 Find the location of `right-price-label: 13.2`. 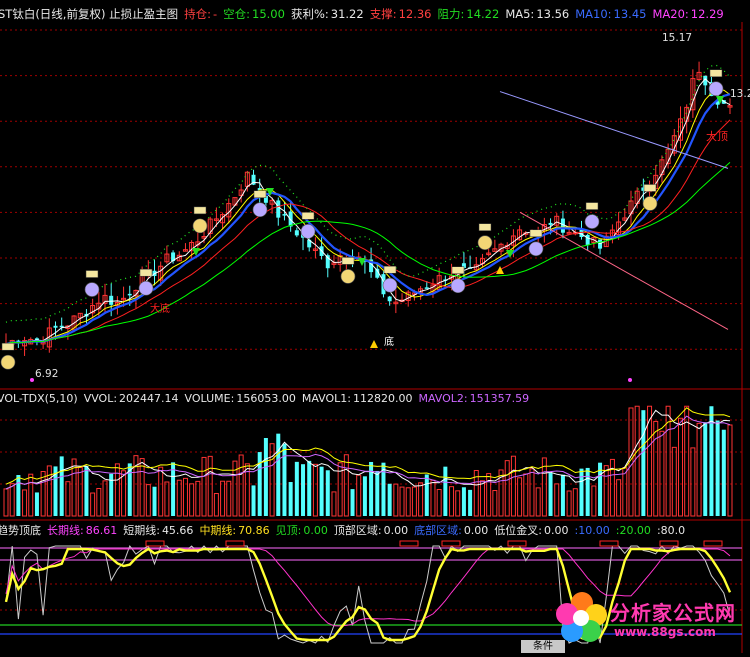

right-price-label: 13.2 is located at coordinates (740, 94).